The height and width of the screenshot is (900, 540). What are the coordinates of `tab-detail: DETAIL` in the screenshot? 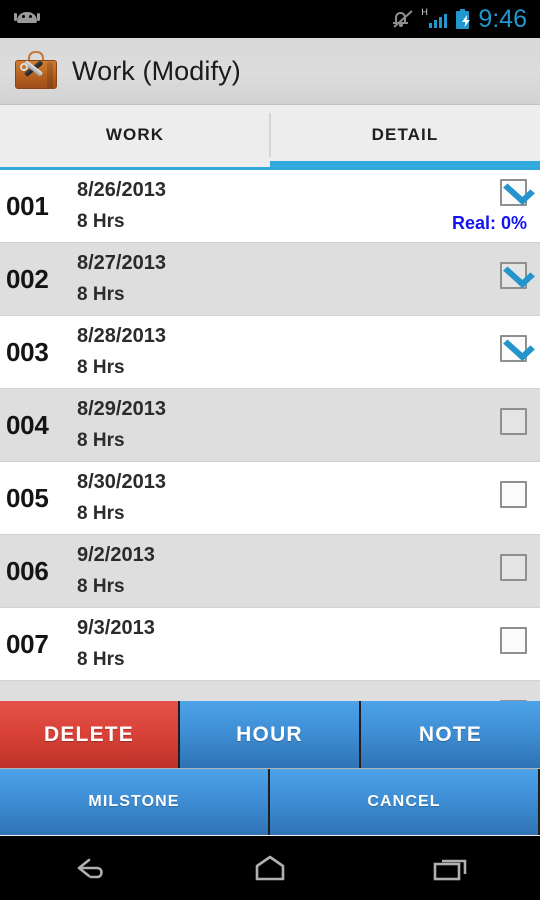 It's located at (405, 137).